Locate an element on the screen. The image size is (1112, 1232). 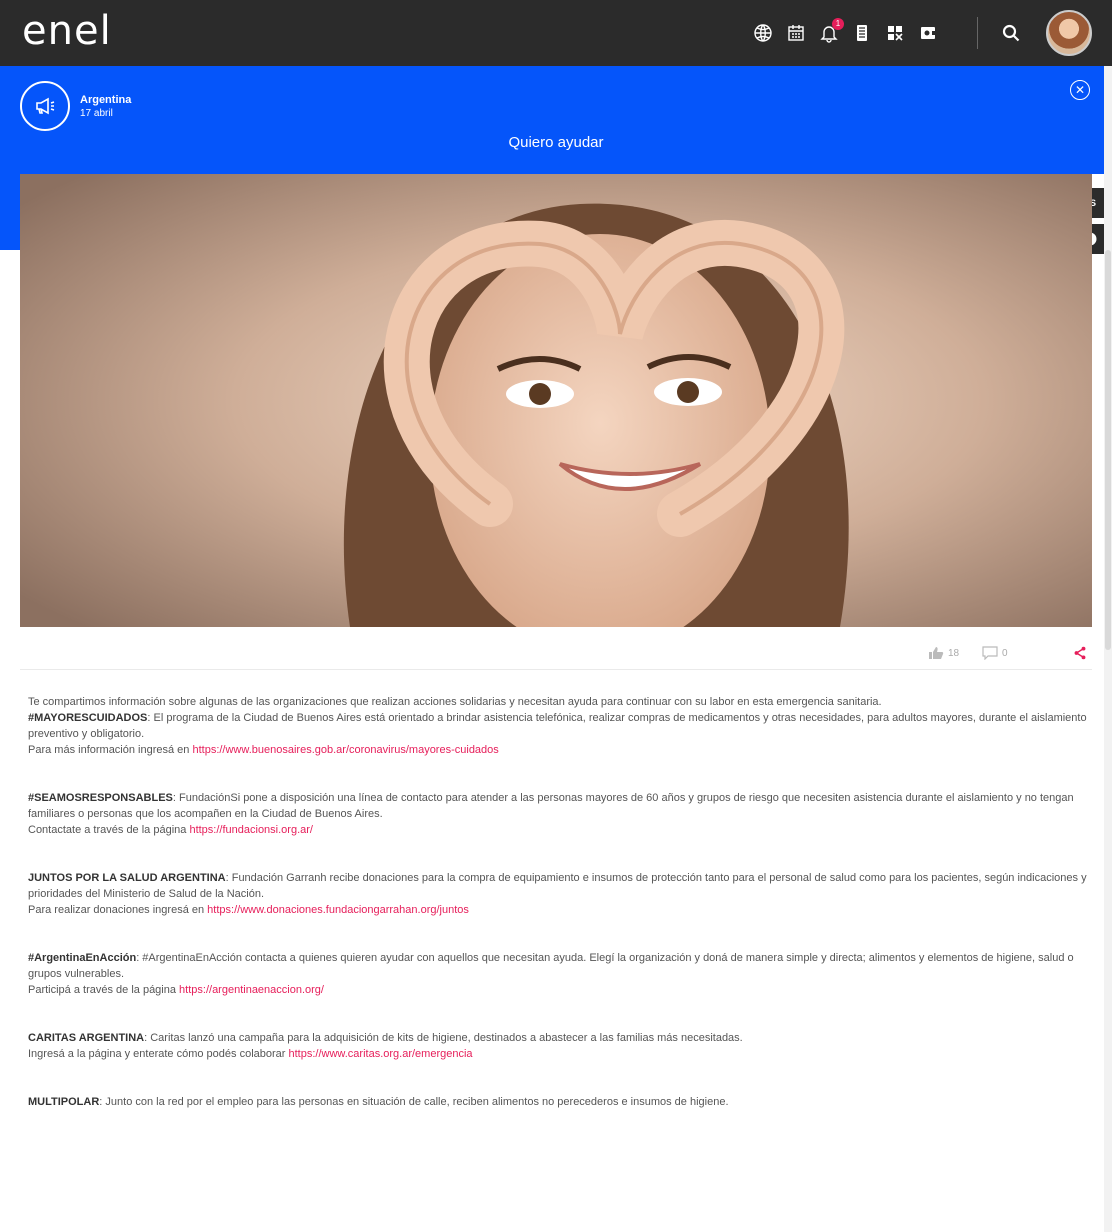
post-category: Argentina is located at coordinates (105, 100).